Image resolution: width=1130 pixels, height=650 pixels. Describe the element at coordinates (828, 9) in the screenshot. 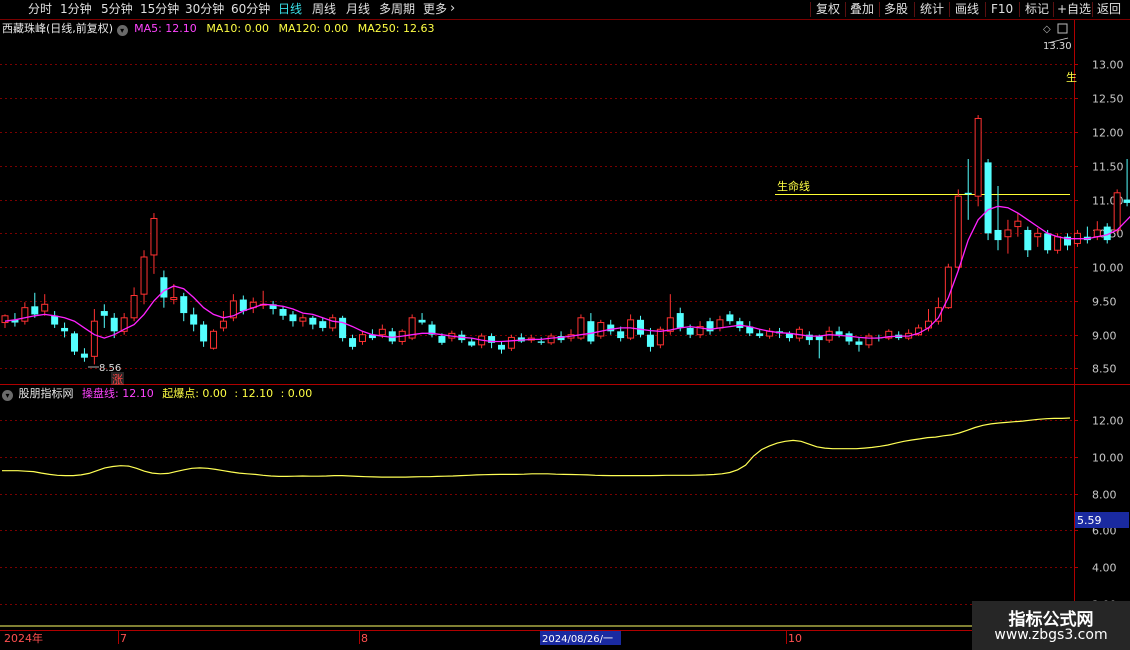

I see `adjust-button: 复权` at that location.